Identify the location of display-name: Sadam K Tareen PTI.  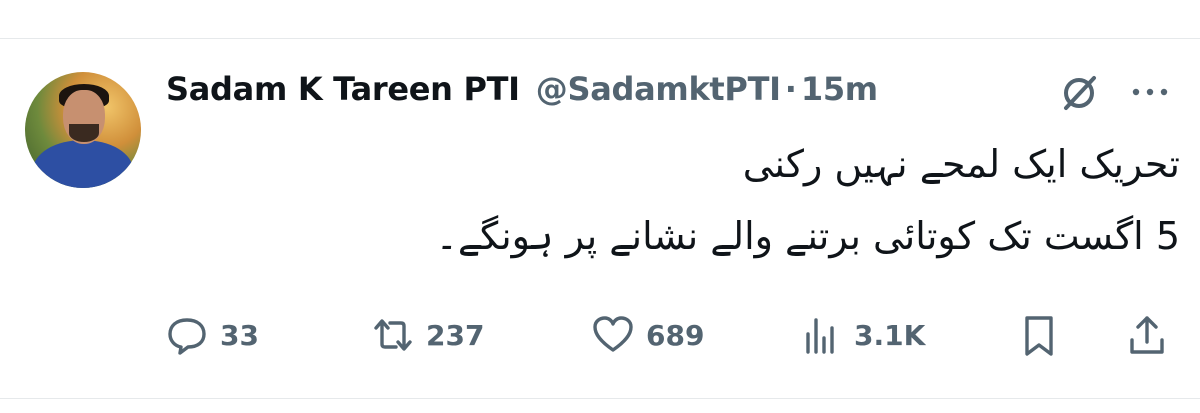
(343, 89).